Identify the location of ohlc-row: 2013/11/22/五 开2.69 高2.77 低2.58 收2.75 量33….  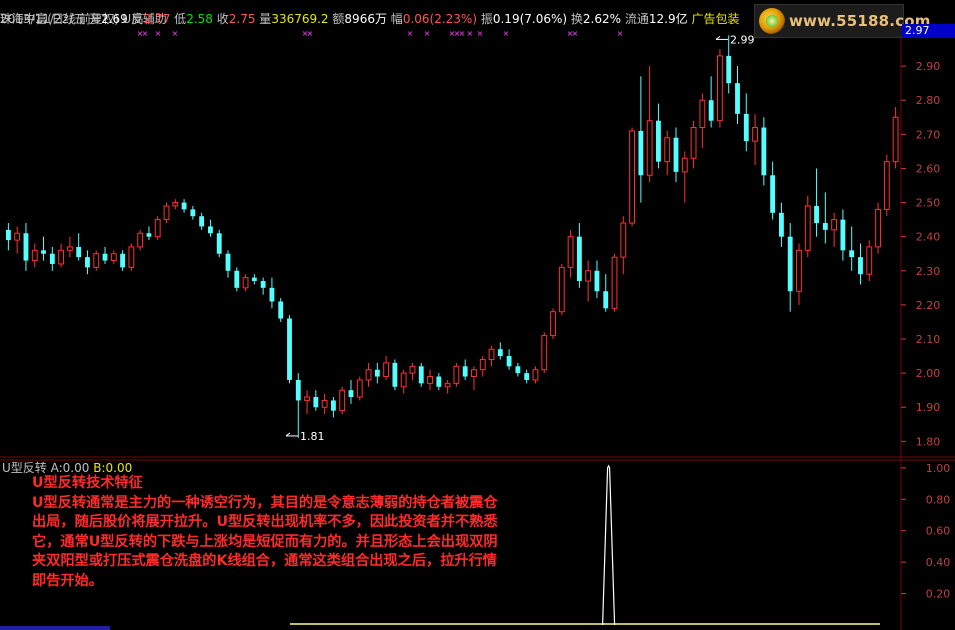
(369, 19).